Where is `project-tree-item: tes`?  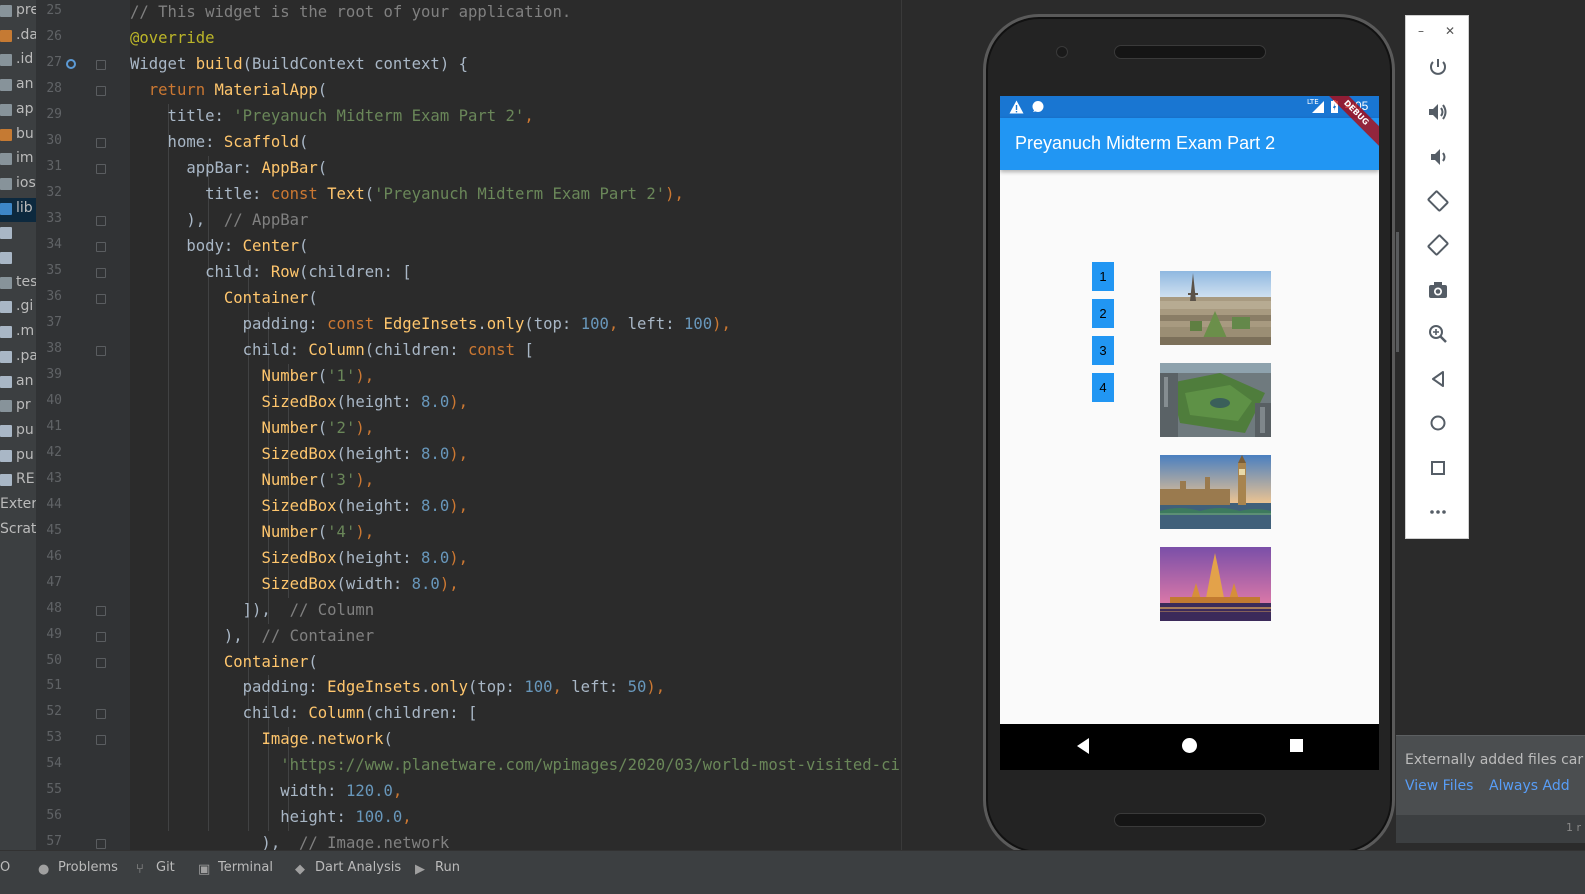 project-tree-item: tes is located at coordinates (18, 284).